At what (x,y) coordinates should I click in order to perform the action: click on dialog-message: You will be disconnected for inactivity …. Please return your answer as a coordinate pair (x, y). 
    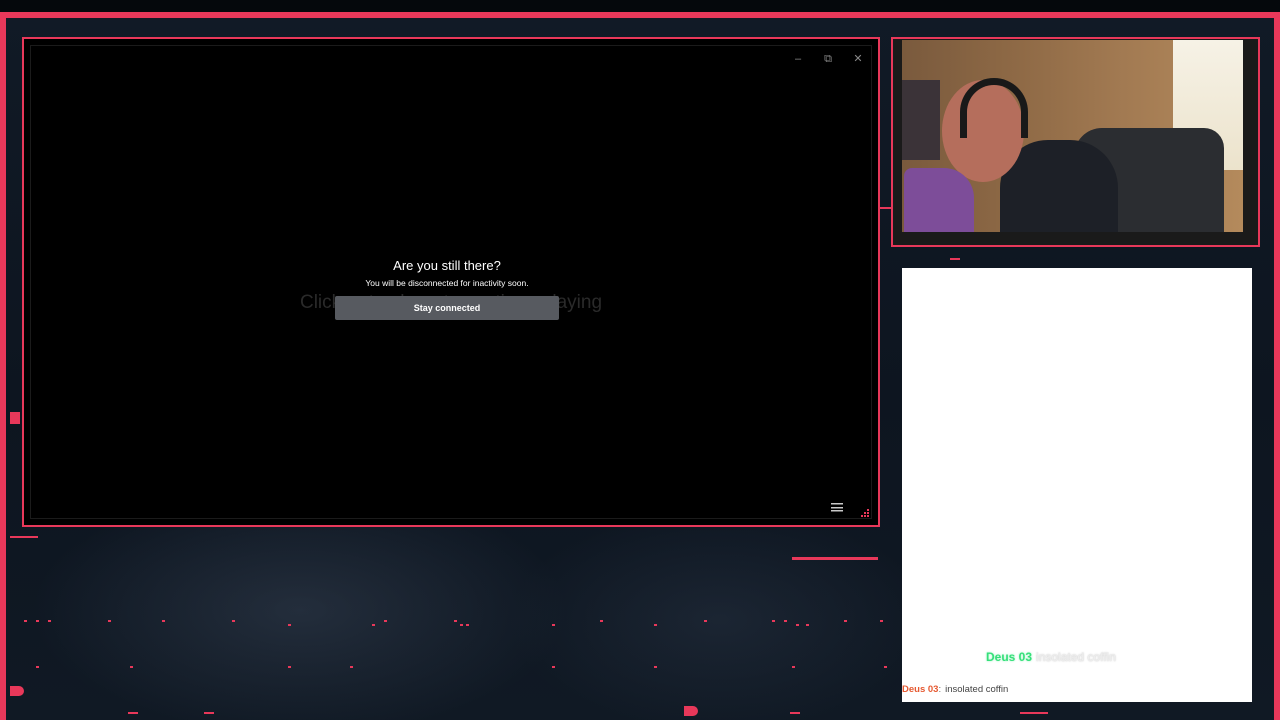
    Looking at the image, I should click on (447, 283).